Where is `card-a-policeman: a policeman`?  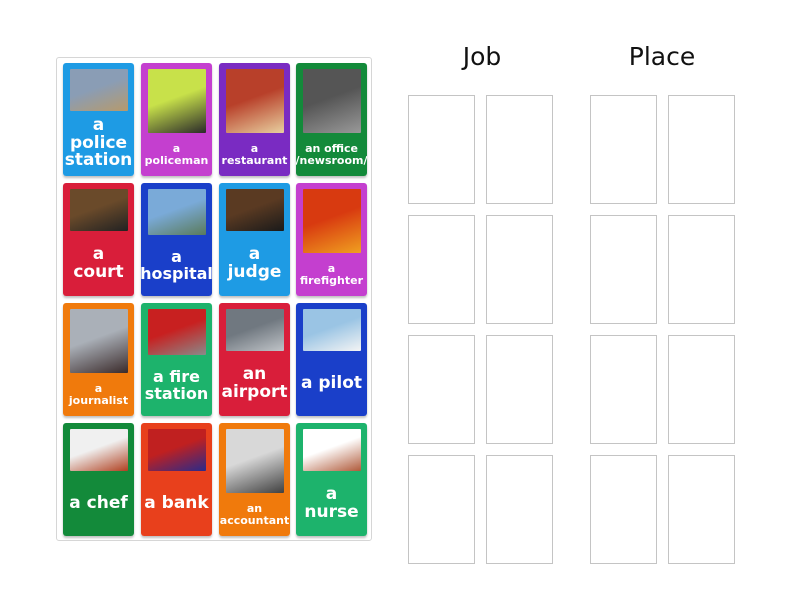
card-a-policeman: a policeman is located at coordinates (176, 119).